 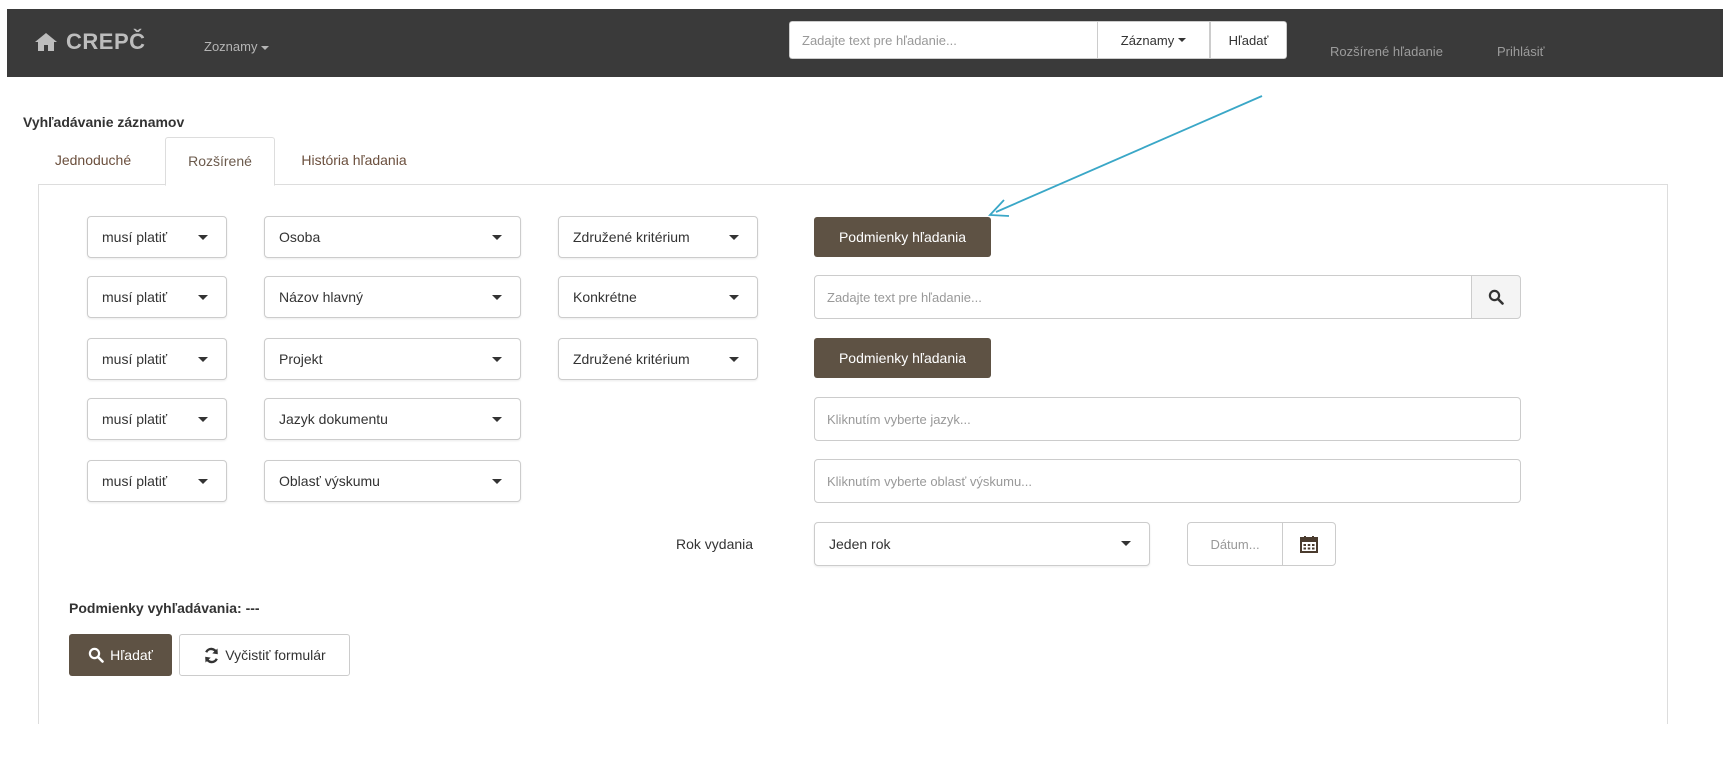 I want to click on row-2-field-label: Názov hlavný, so click(x=321, y=297).